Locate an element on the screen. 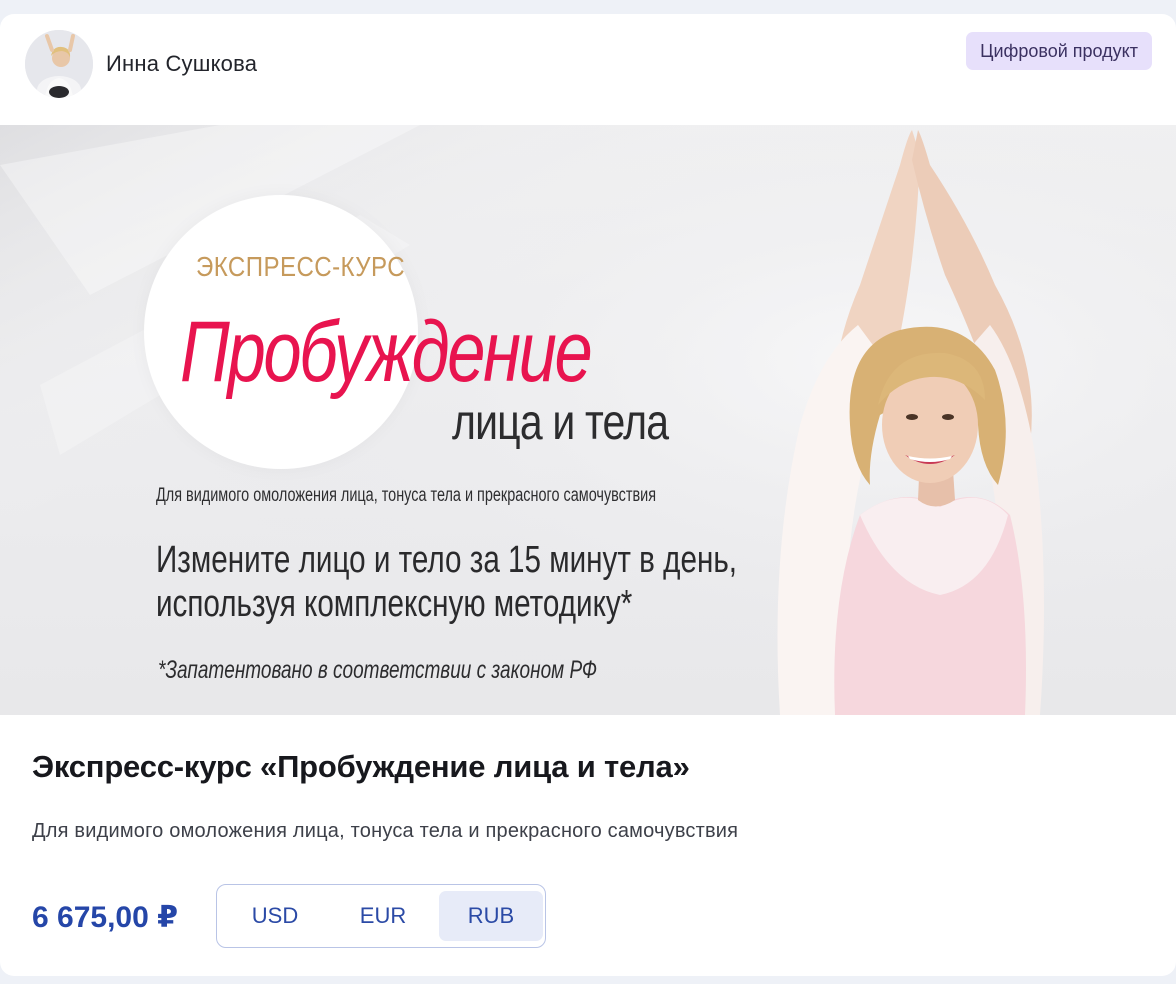 This screenshot has width=1176, height=984. currency-switch: USD EUR RUB is located at coordinates (381, 916).